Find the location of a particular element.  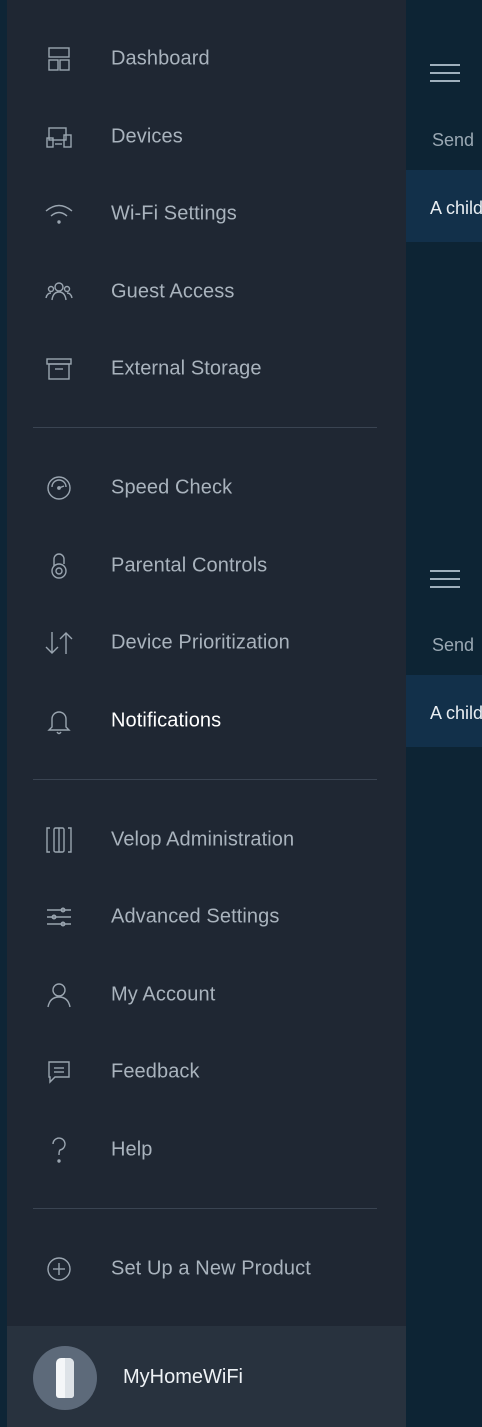

menu-item-wifi-settings: Wi-Fi Settings is located at coordinates (206, 214).